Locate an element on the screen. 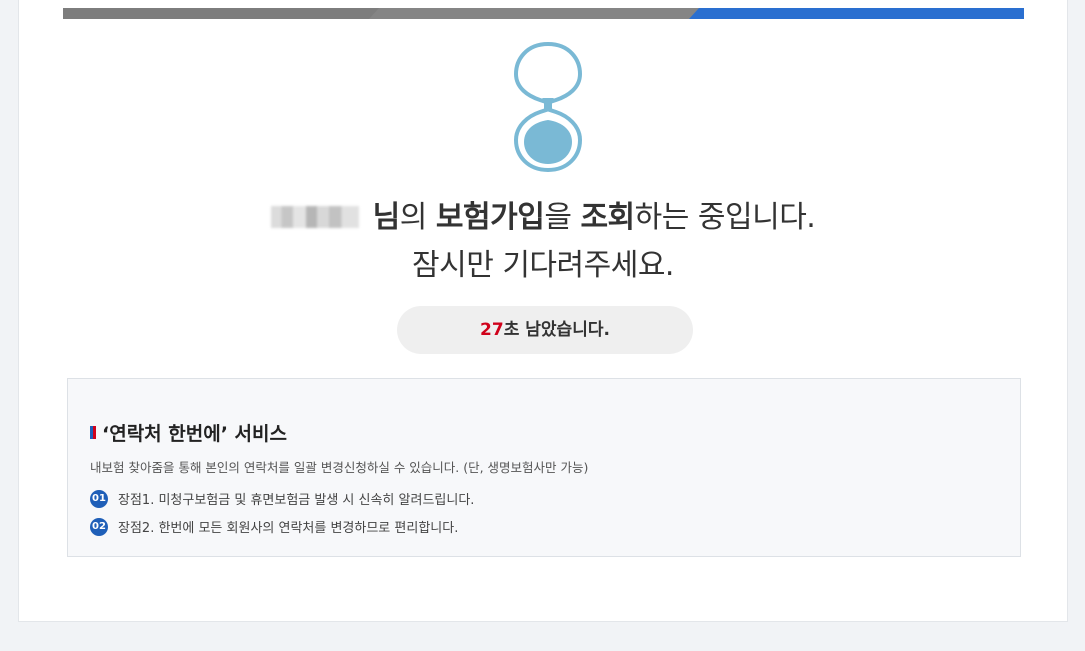  number-badge: 01 is located at coordinates (99, 498).